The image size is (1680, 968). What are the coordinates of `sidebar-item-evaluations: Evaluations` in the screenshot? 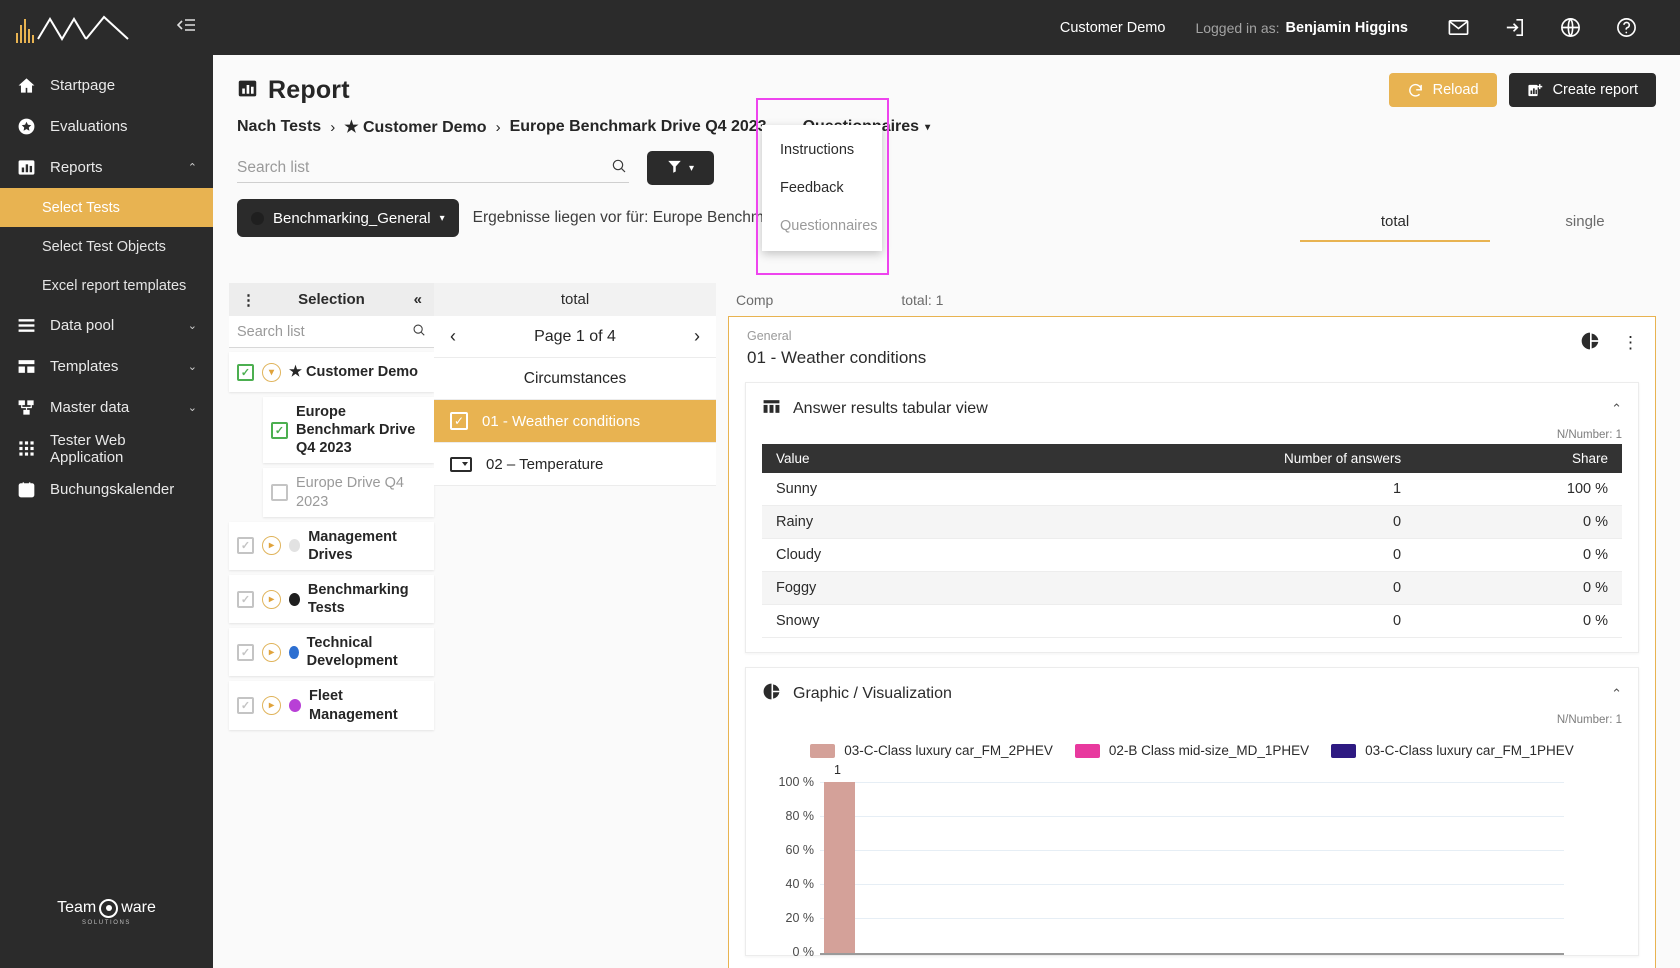 It's located at (106, 126).